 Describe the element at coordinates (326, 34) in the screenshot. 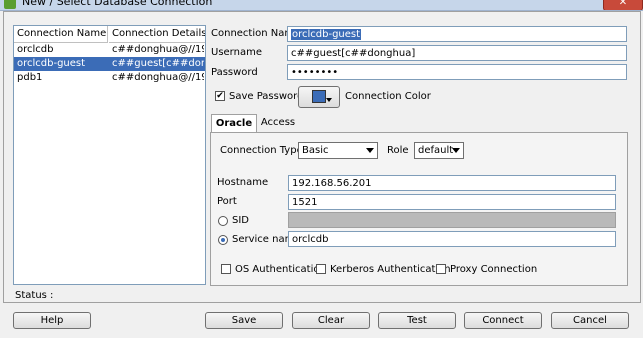

I see `connection-name-value: orclcdb-guest` at that location.